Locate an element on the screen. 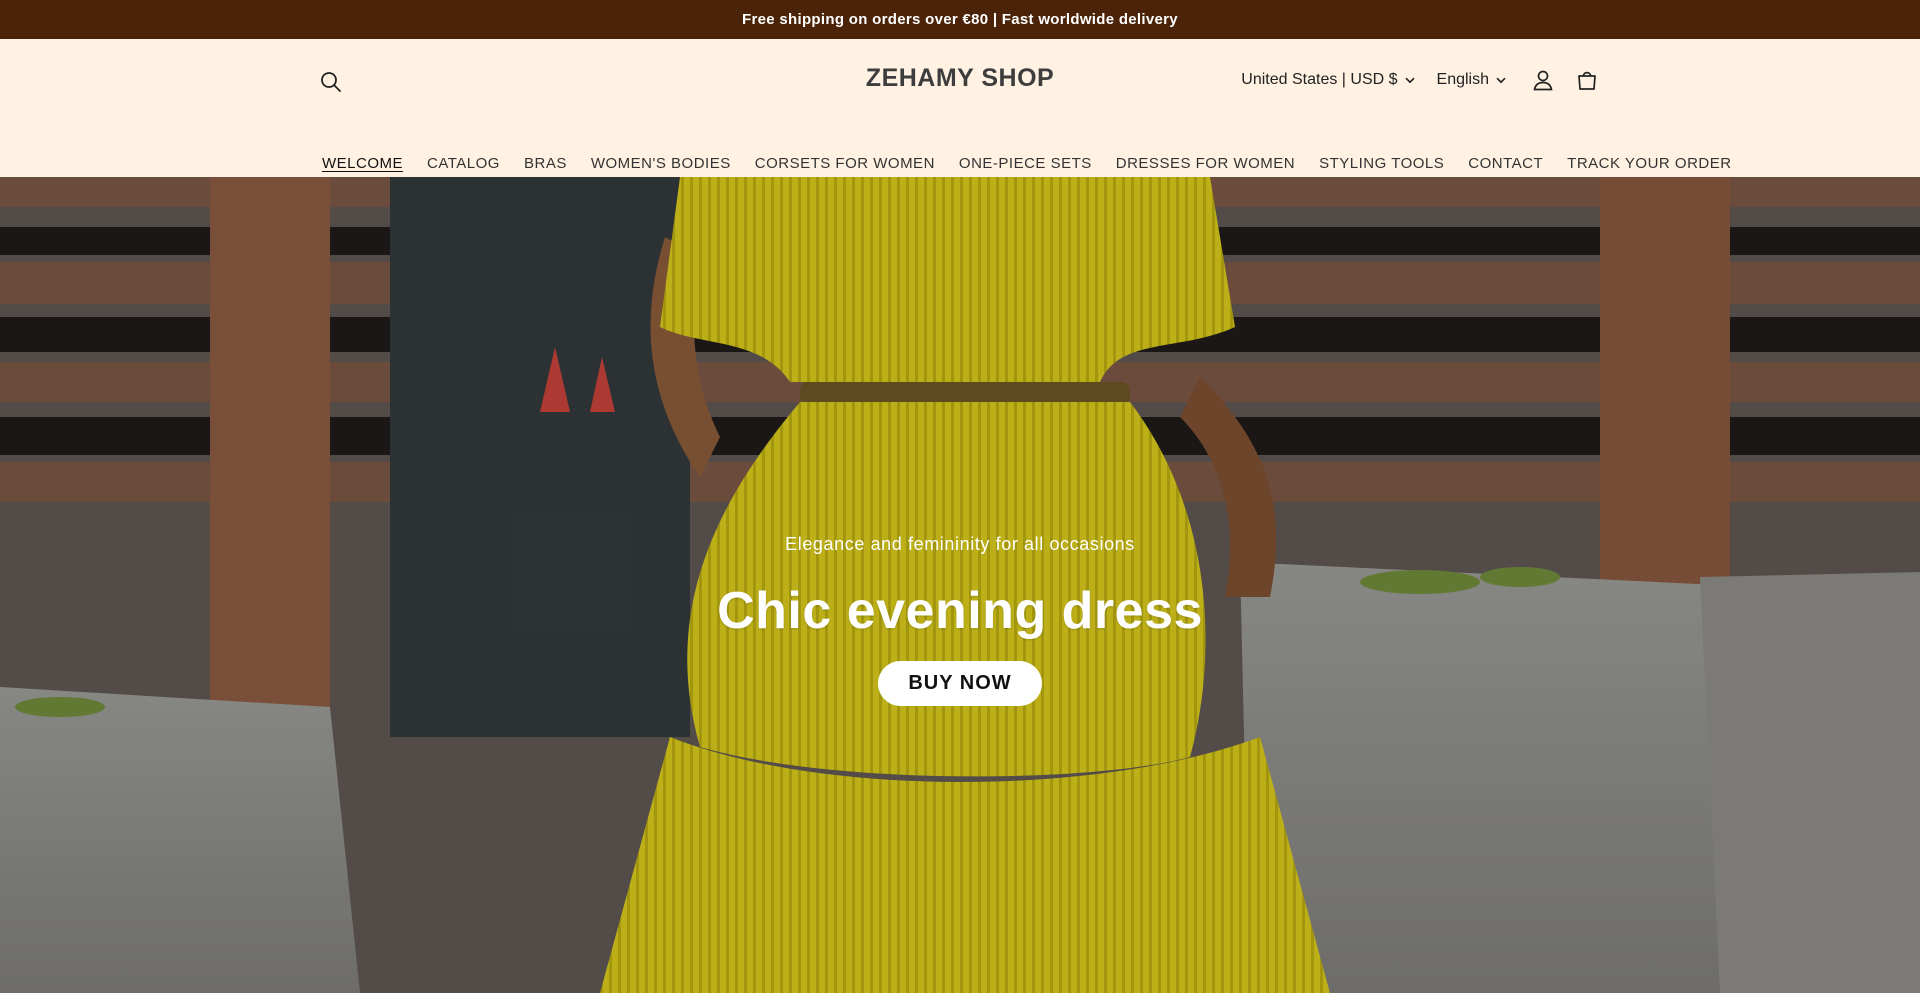  user-icon is located at coordinates (1543, 80).